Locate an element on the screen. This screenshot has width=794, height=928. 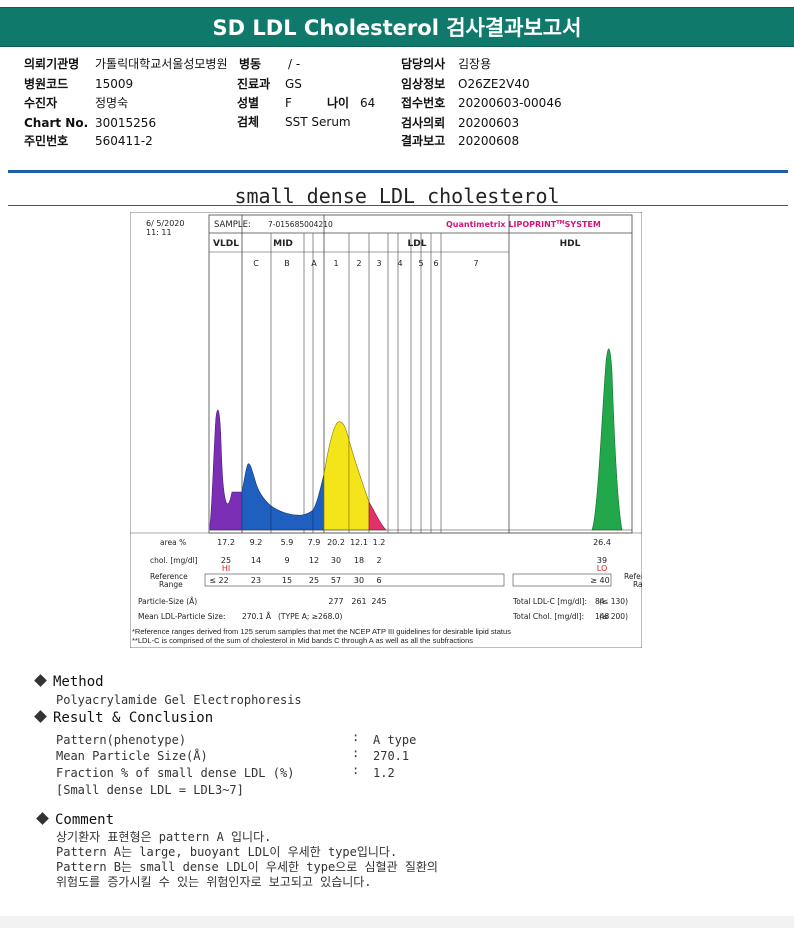
method-heading: Method is located at coordinates (69, 682).